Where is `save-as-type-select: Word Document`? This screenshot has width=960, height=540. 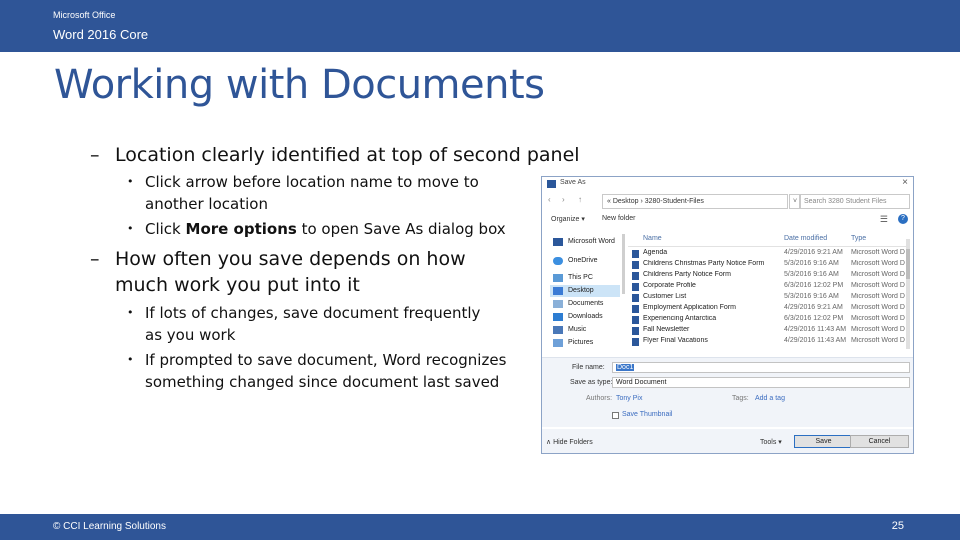 save-as-type-select: Word Document is located at coordinates (761, 382).